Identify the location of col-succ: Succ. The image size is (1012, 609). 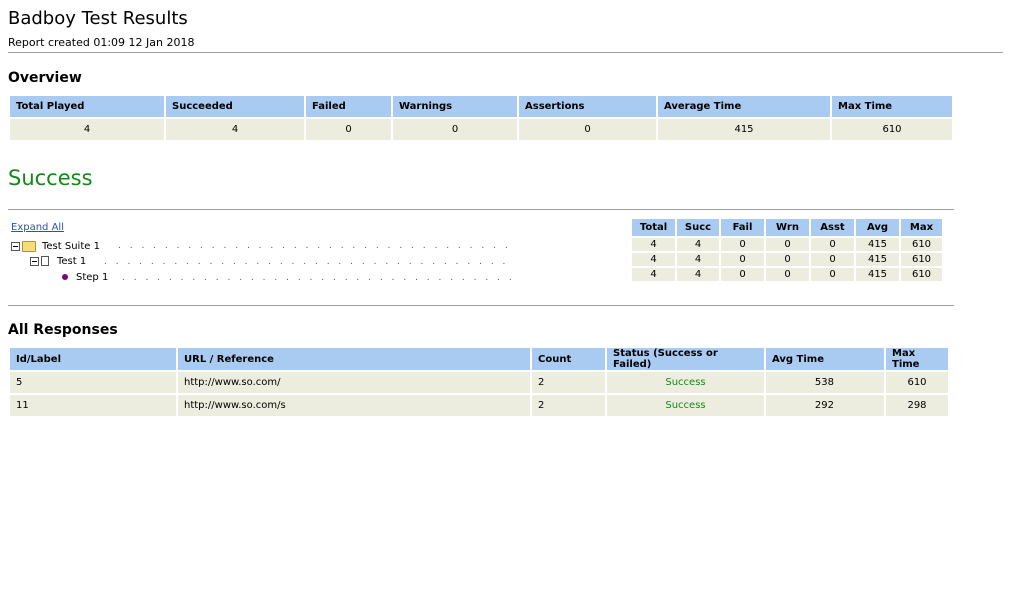
(698, 227).